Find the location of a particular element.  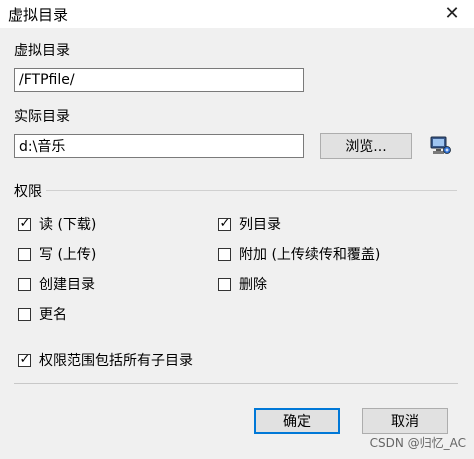

actual-dir-input is located at coordinates (159, 146).